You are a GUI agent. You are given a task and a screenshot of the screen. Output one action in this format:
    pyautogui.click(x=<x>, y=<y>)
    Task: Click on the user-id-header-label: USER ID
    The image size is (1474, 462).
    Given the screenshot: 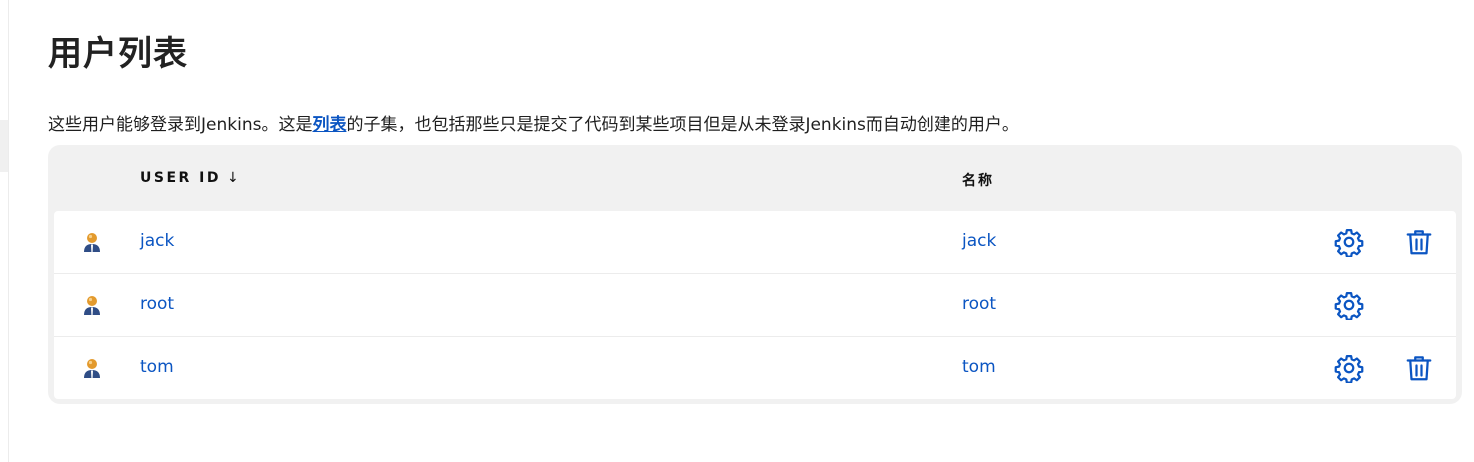 What is the action you would take?
    pyautogui.click(x=180, y=178)
    